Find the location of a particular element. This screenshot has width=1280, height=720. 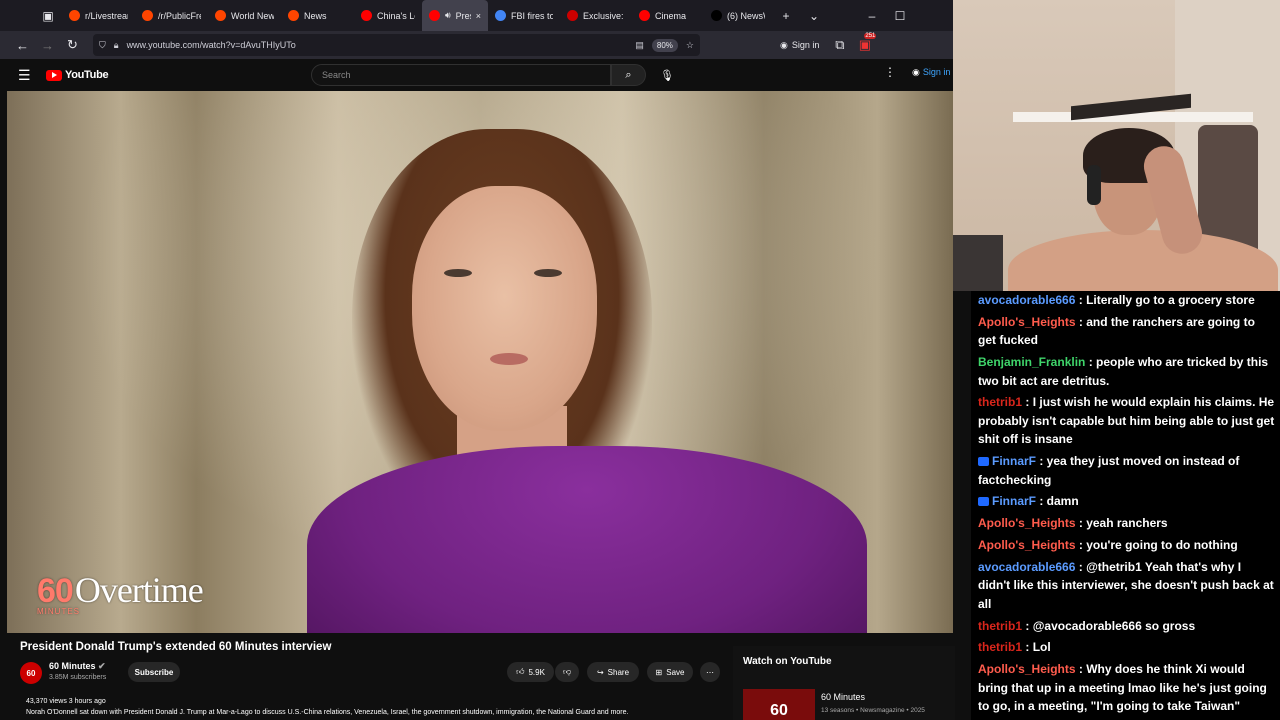

forward-icon: → is located at coordinates (47, 45).